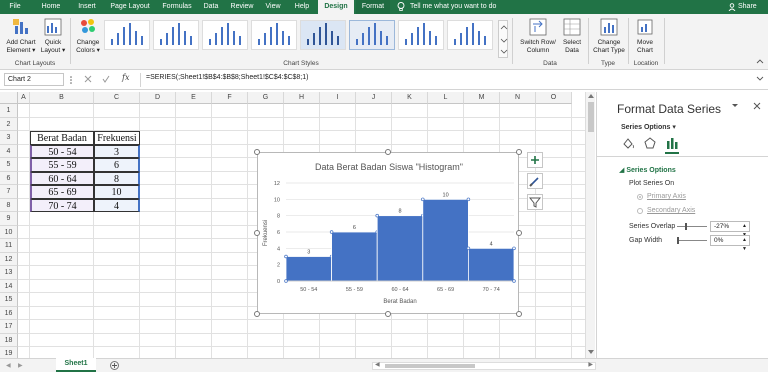 The height and width of the screenshot is (372, 768). What do you see at coordinates (640, 197) in the screenshot?
I see `primary-axis-radio` at bounding box center [640, 197].